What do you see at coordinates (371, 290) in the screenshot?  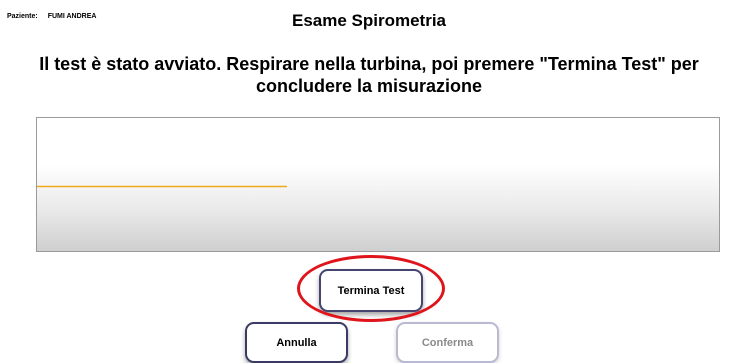 I see `termina-test-button: Termina Test` at bounding box center [371, 290].